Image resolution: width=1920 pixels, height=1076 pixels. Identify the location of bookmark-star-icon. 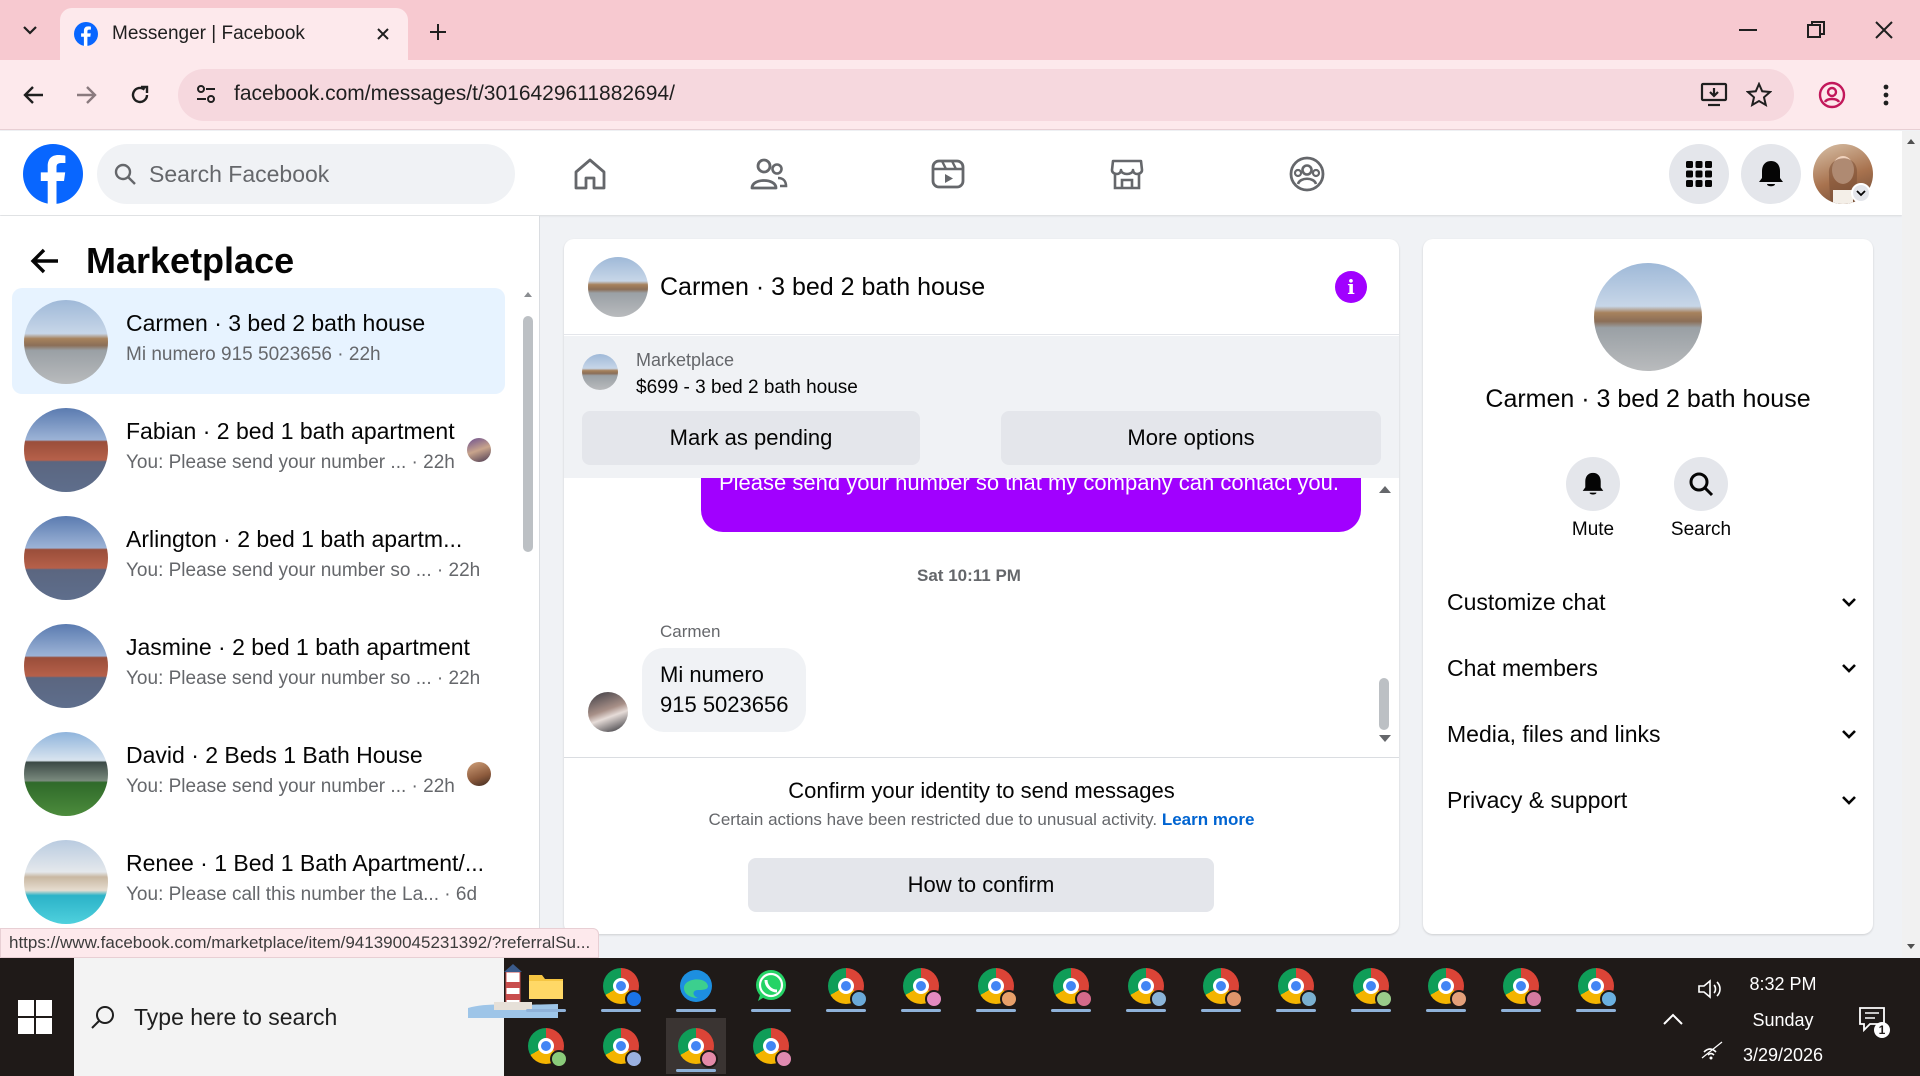
(1759, 95).